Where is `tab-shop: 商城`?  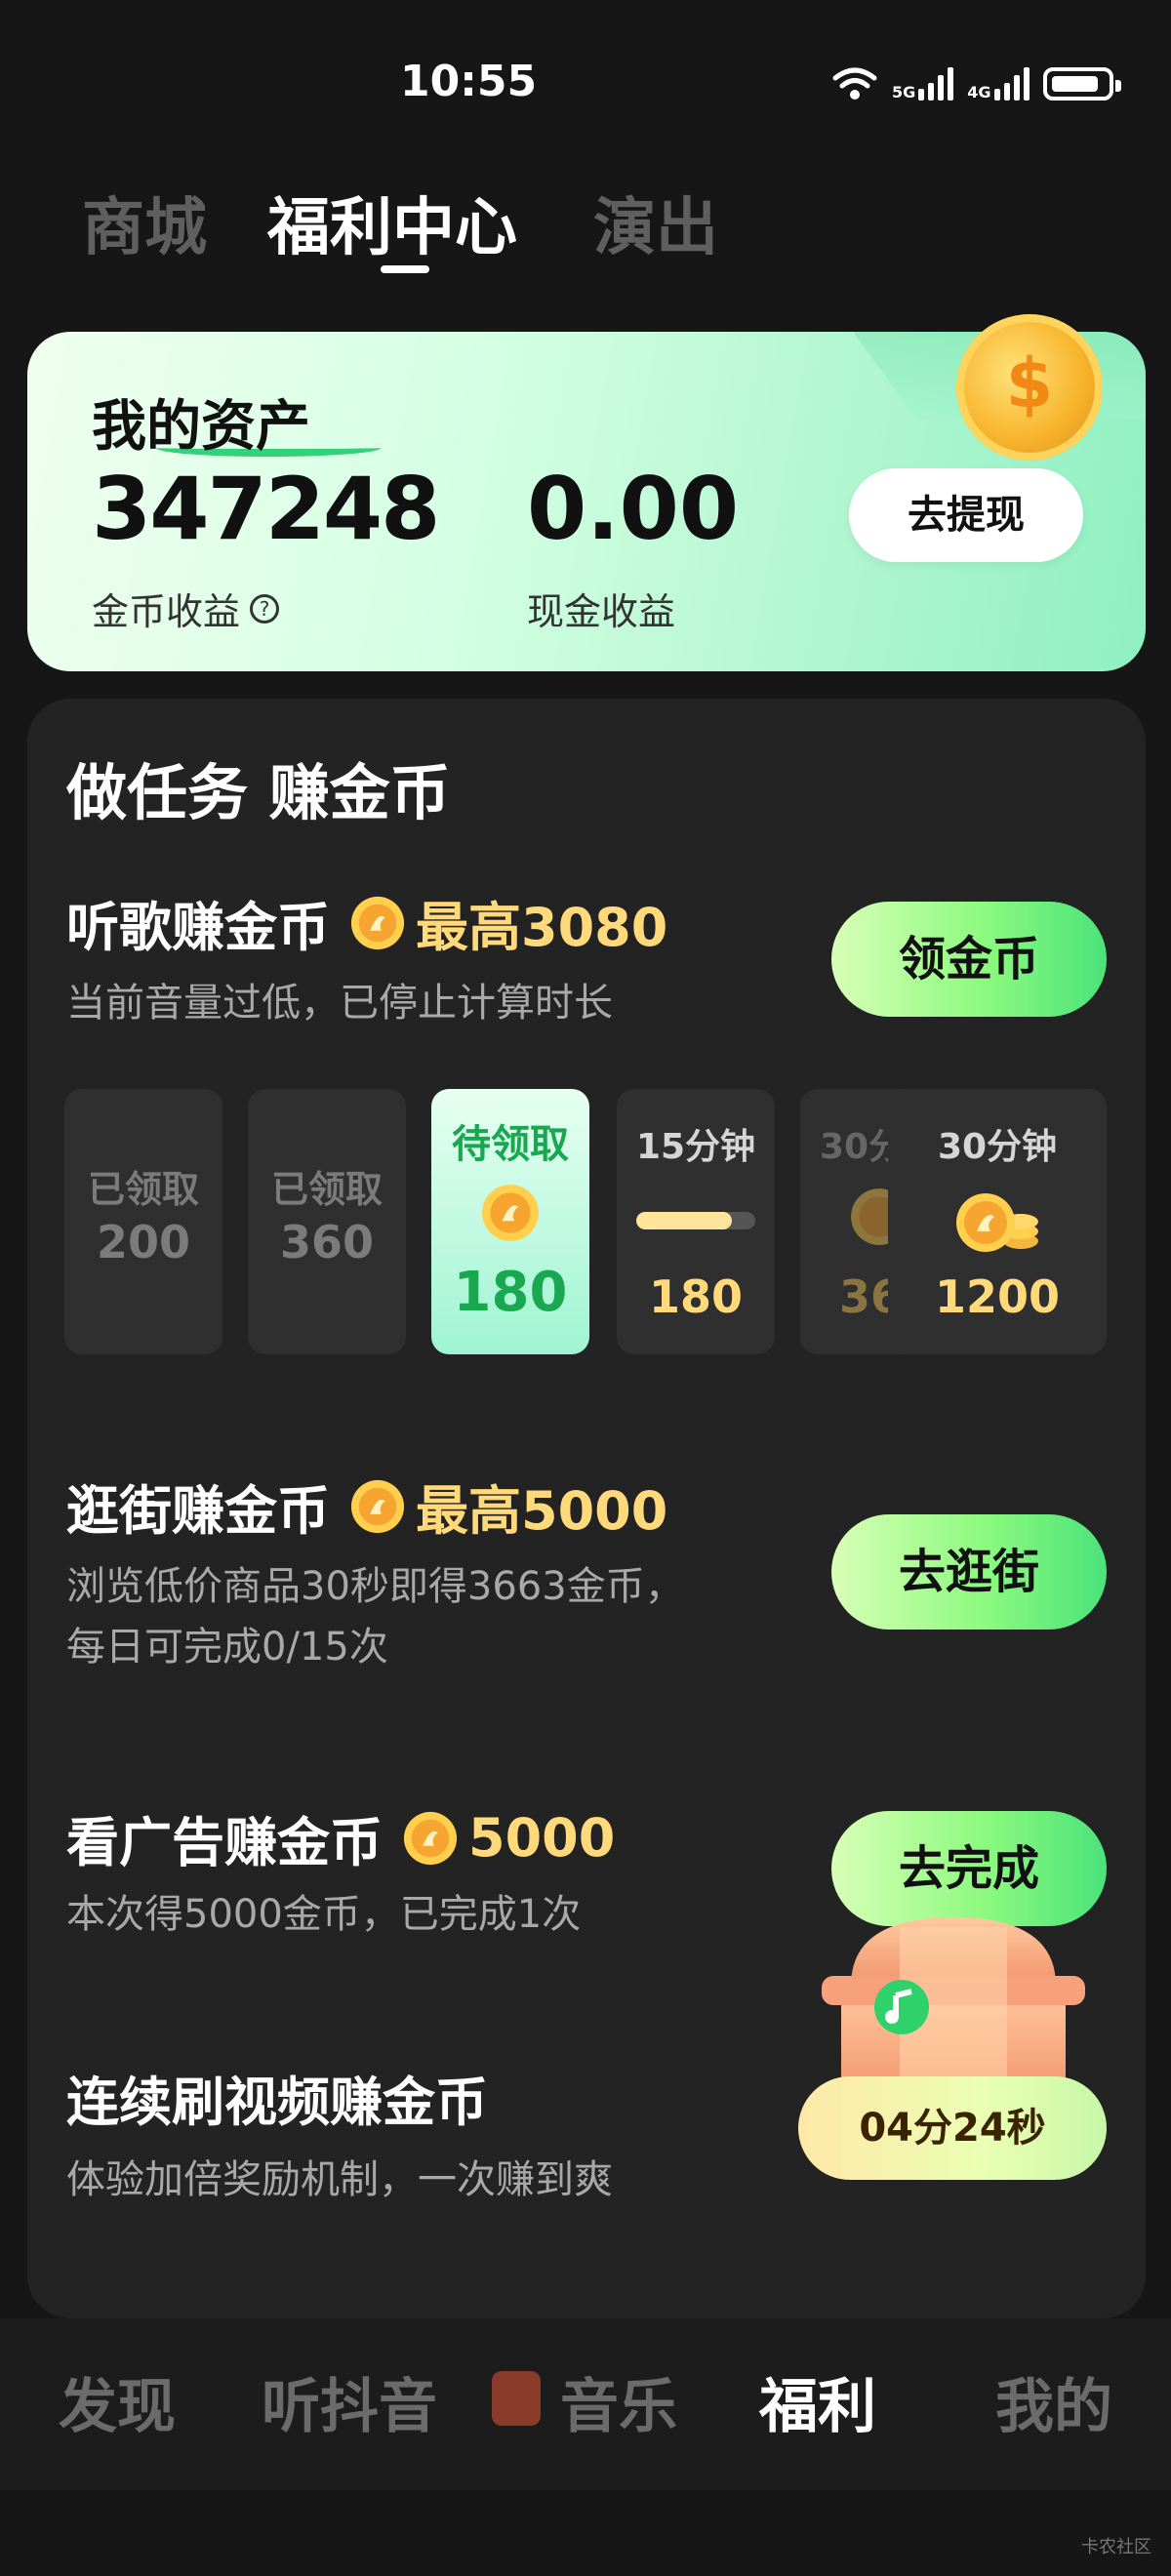
tab-shop: 商城 is located at coordinates (144, 222).